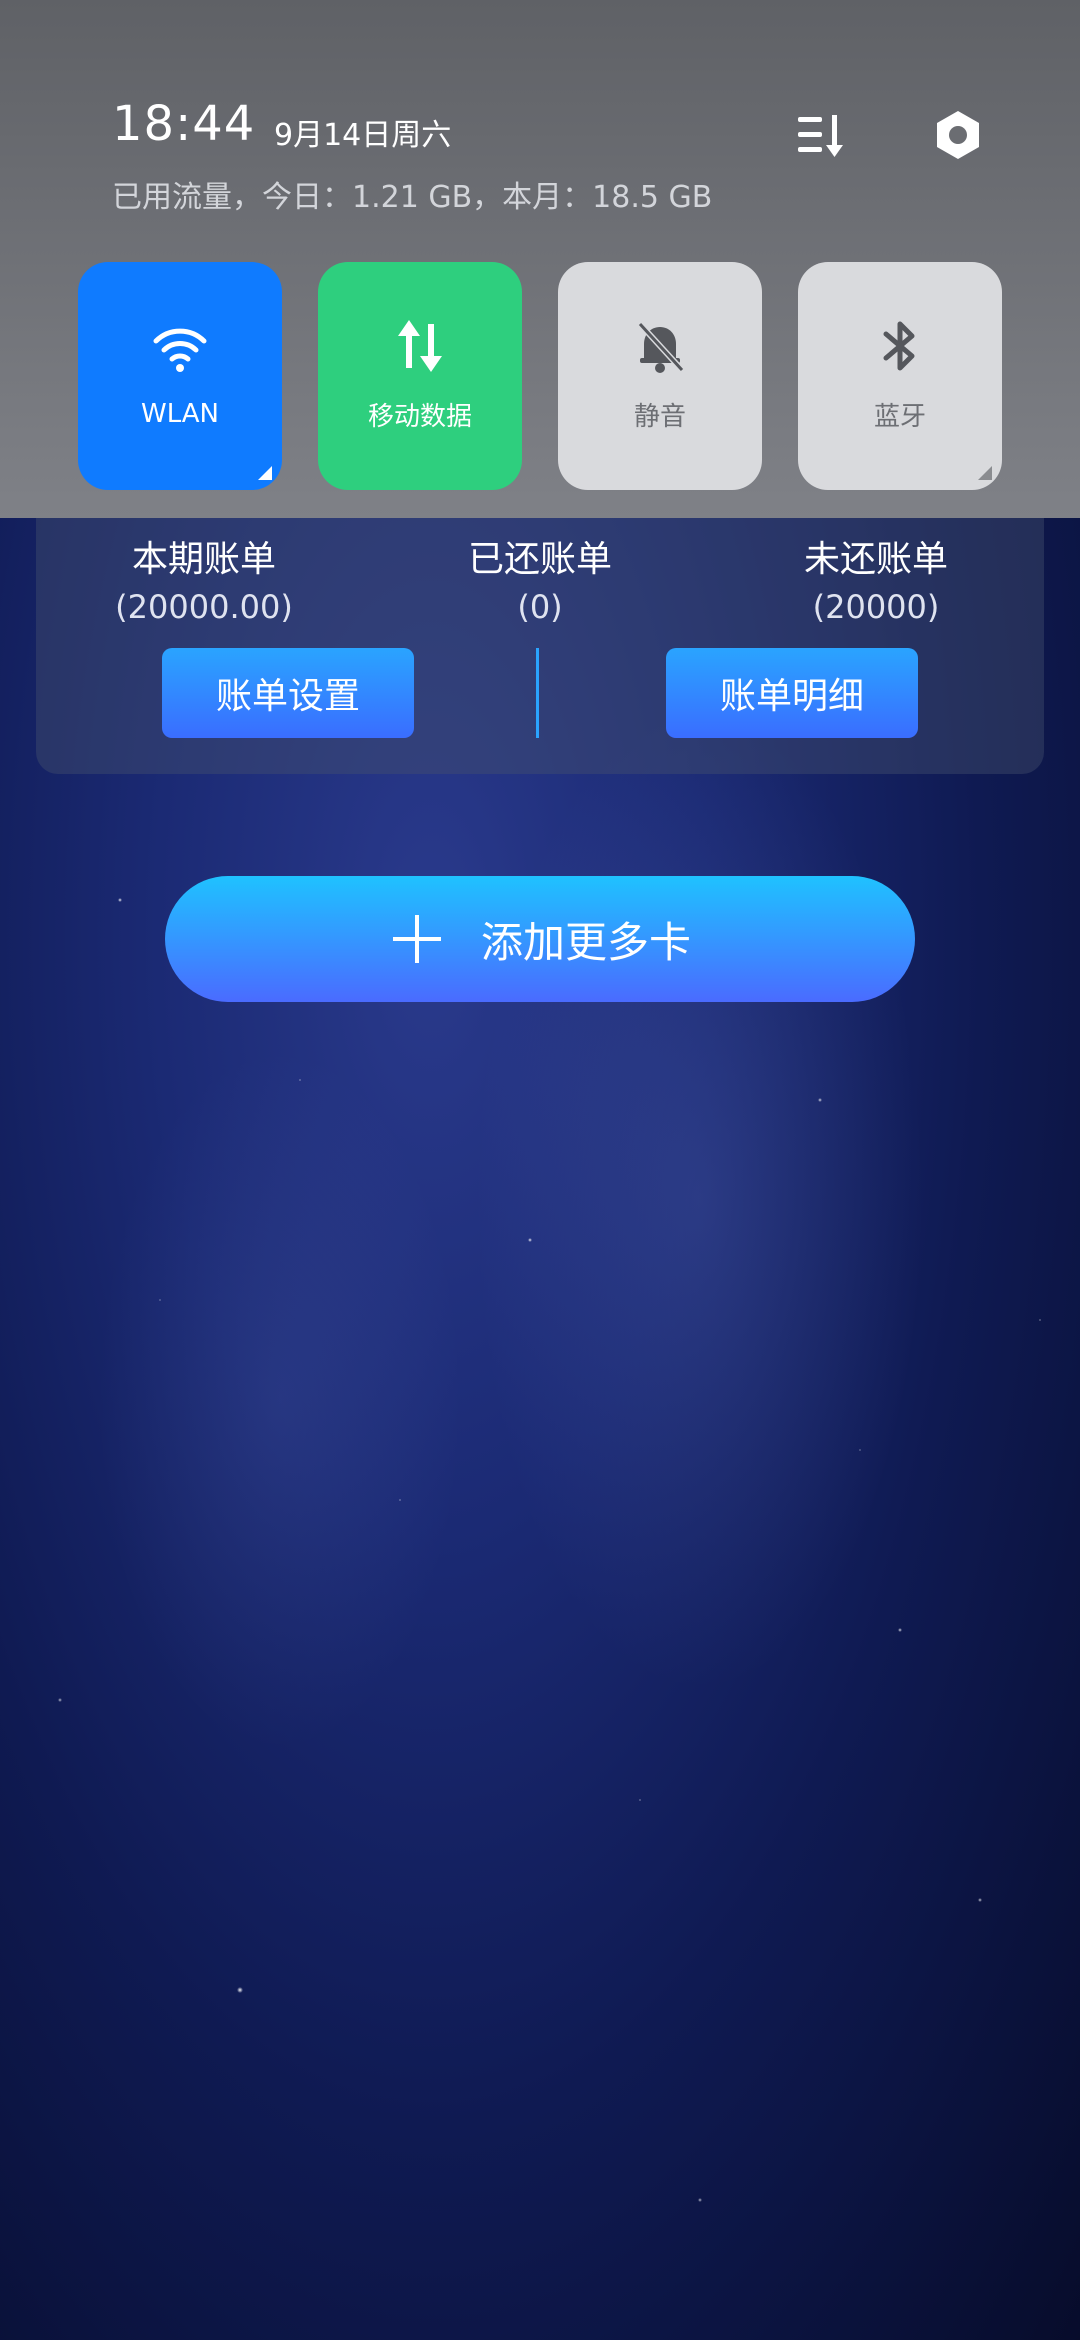  What do you see at coordinates (537, 693) in the screenshot?
I see `button-divider` at bounding box center [537, 693].